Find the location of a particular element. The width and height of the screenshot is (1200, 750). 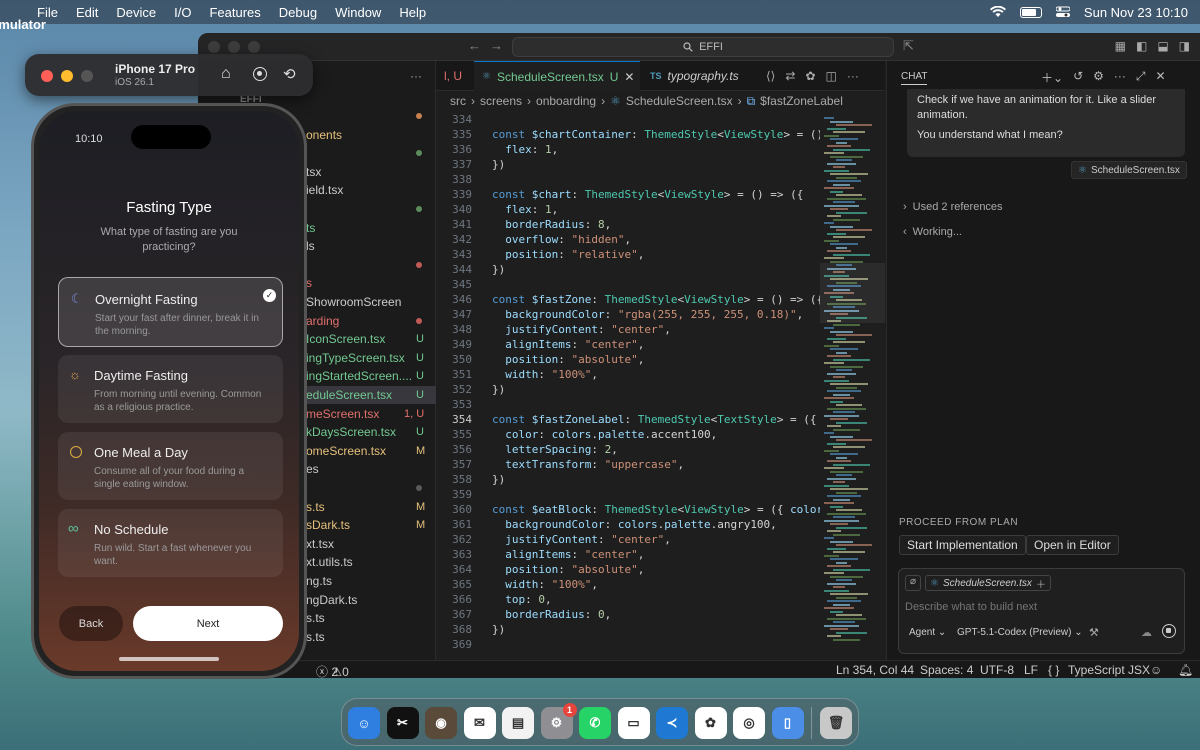

close-icon: ✕ is located at coordinates (1161, 77).